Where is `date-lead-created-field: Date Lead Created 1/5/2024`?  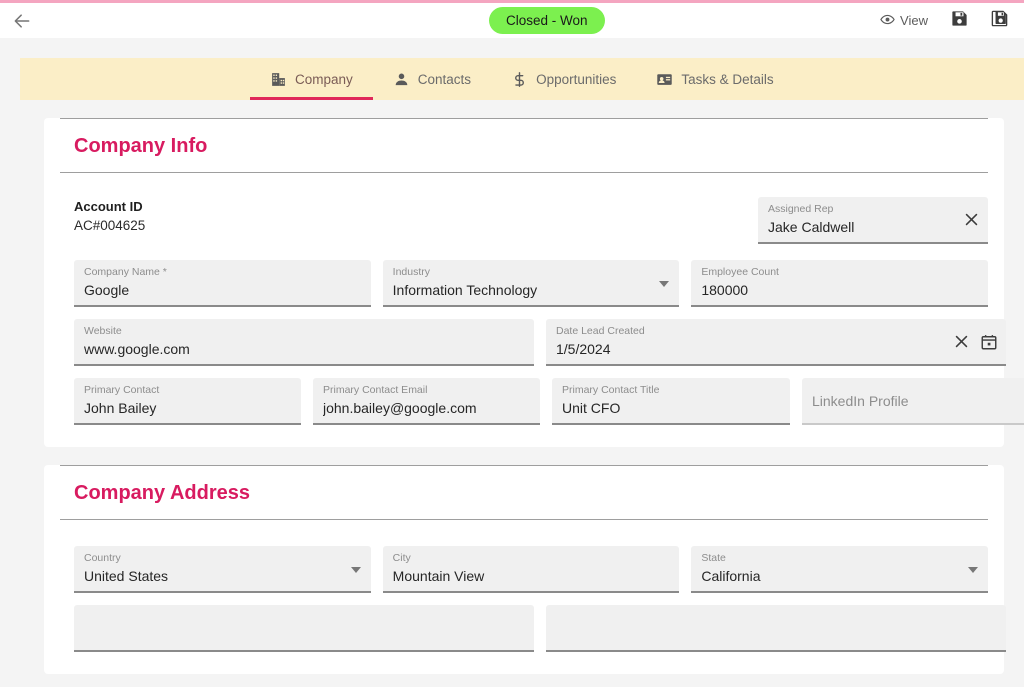 date-lead-created-field: Date Lead Created 1/5/2024 is located at coordinates (776, 342).